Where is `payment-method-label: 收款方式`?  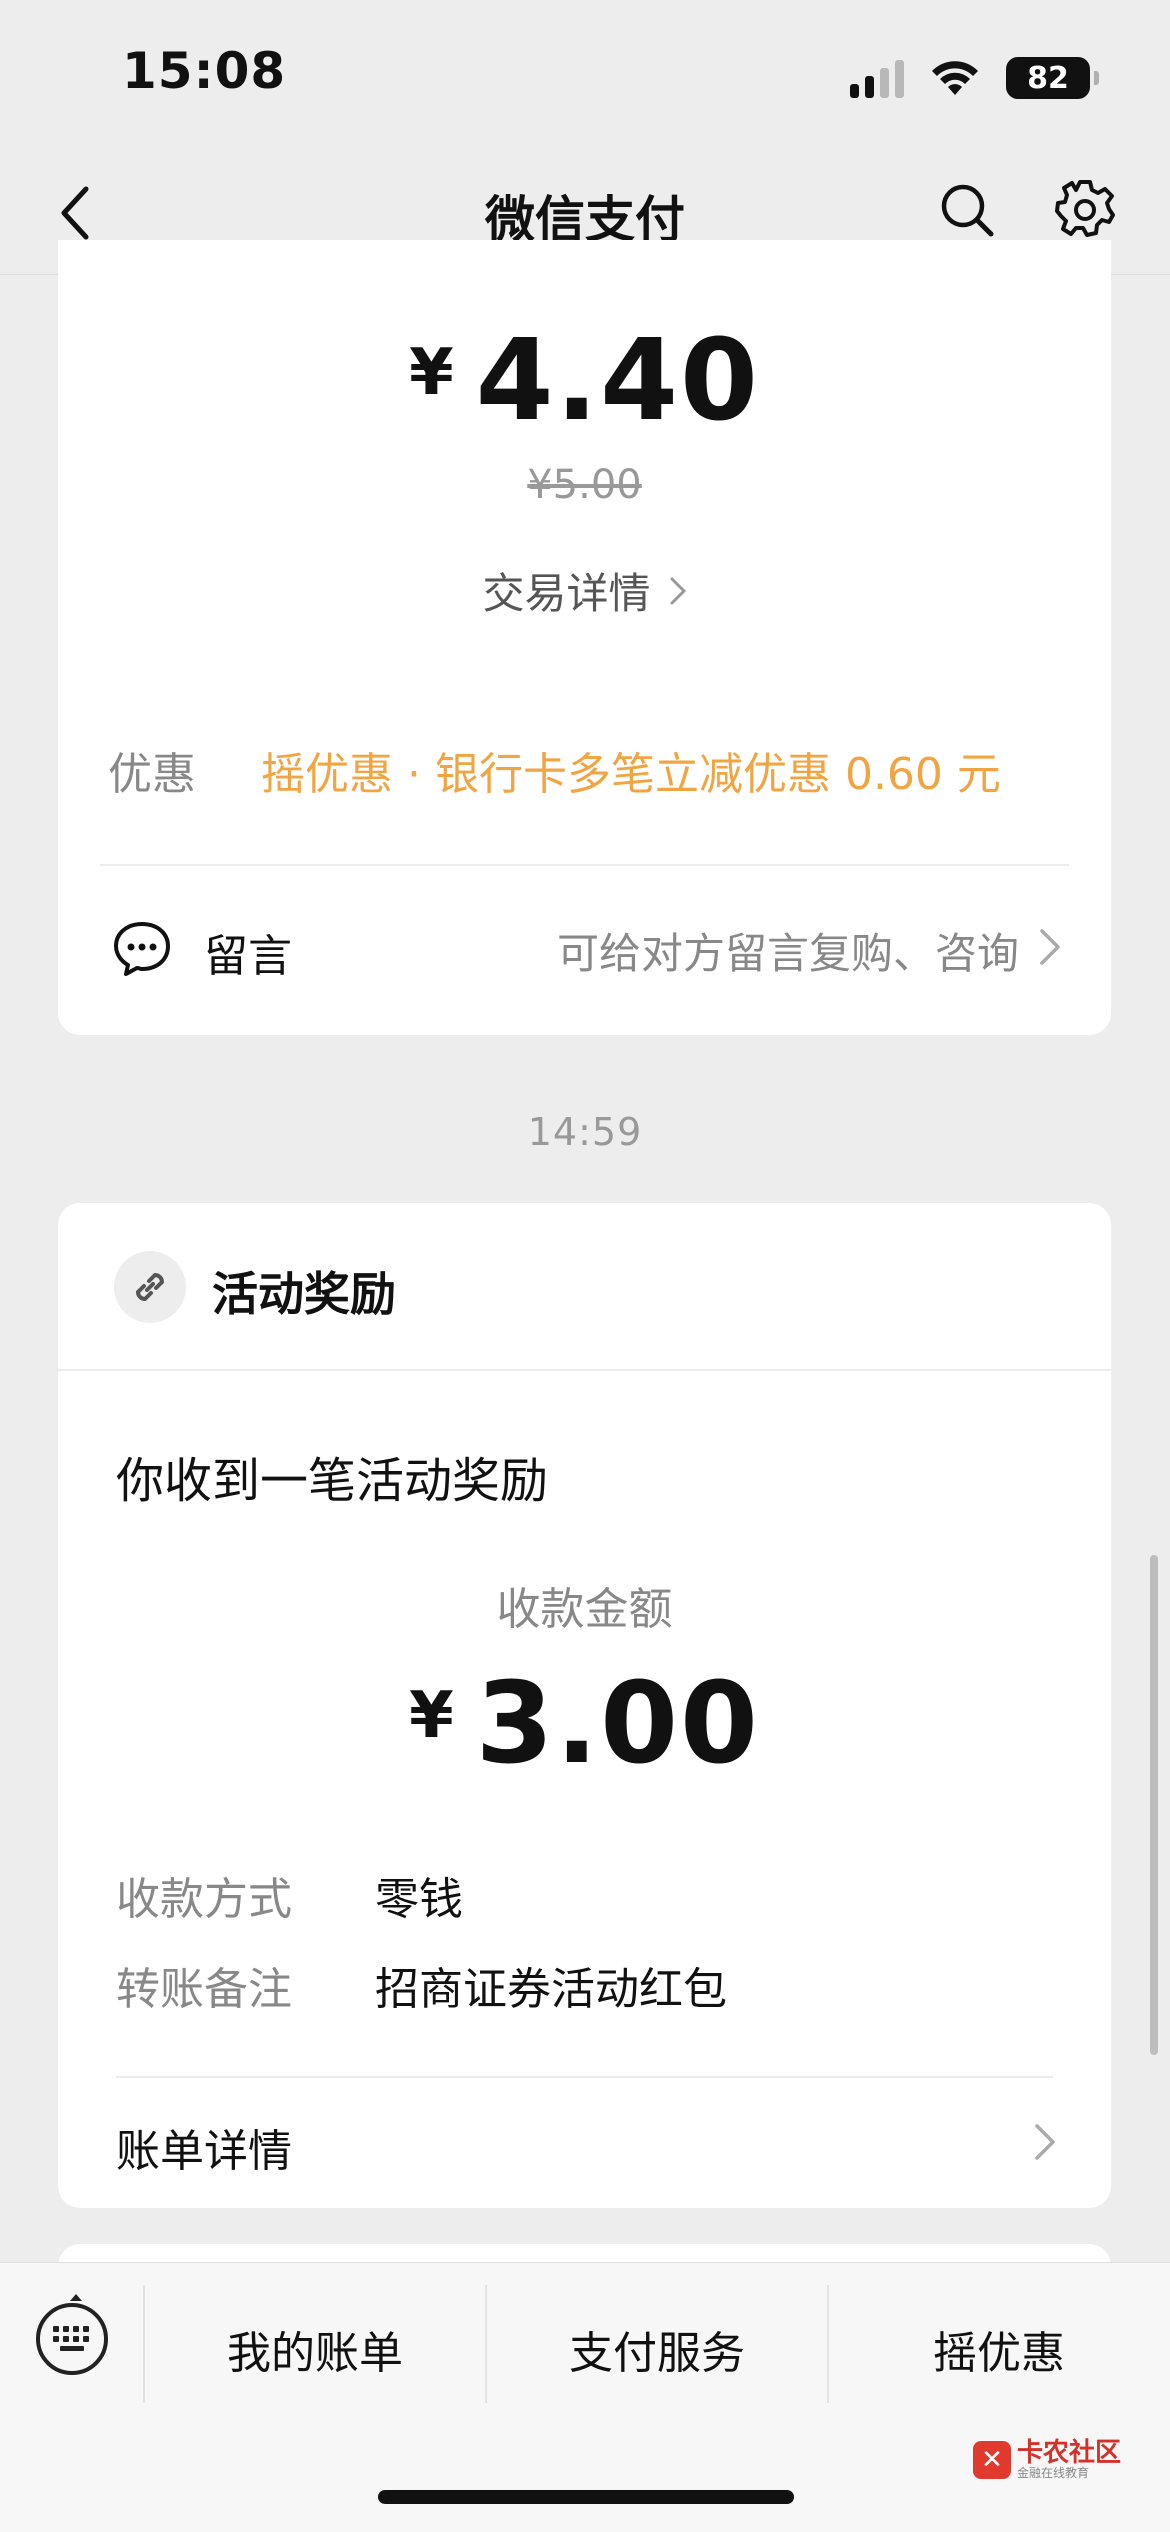
payment-method-label: 收款方式 is located at coordinates (204, 1899).